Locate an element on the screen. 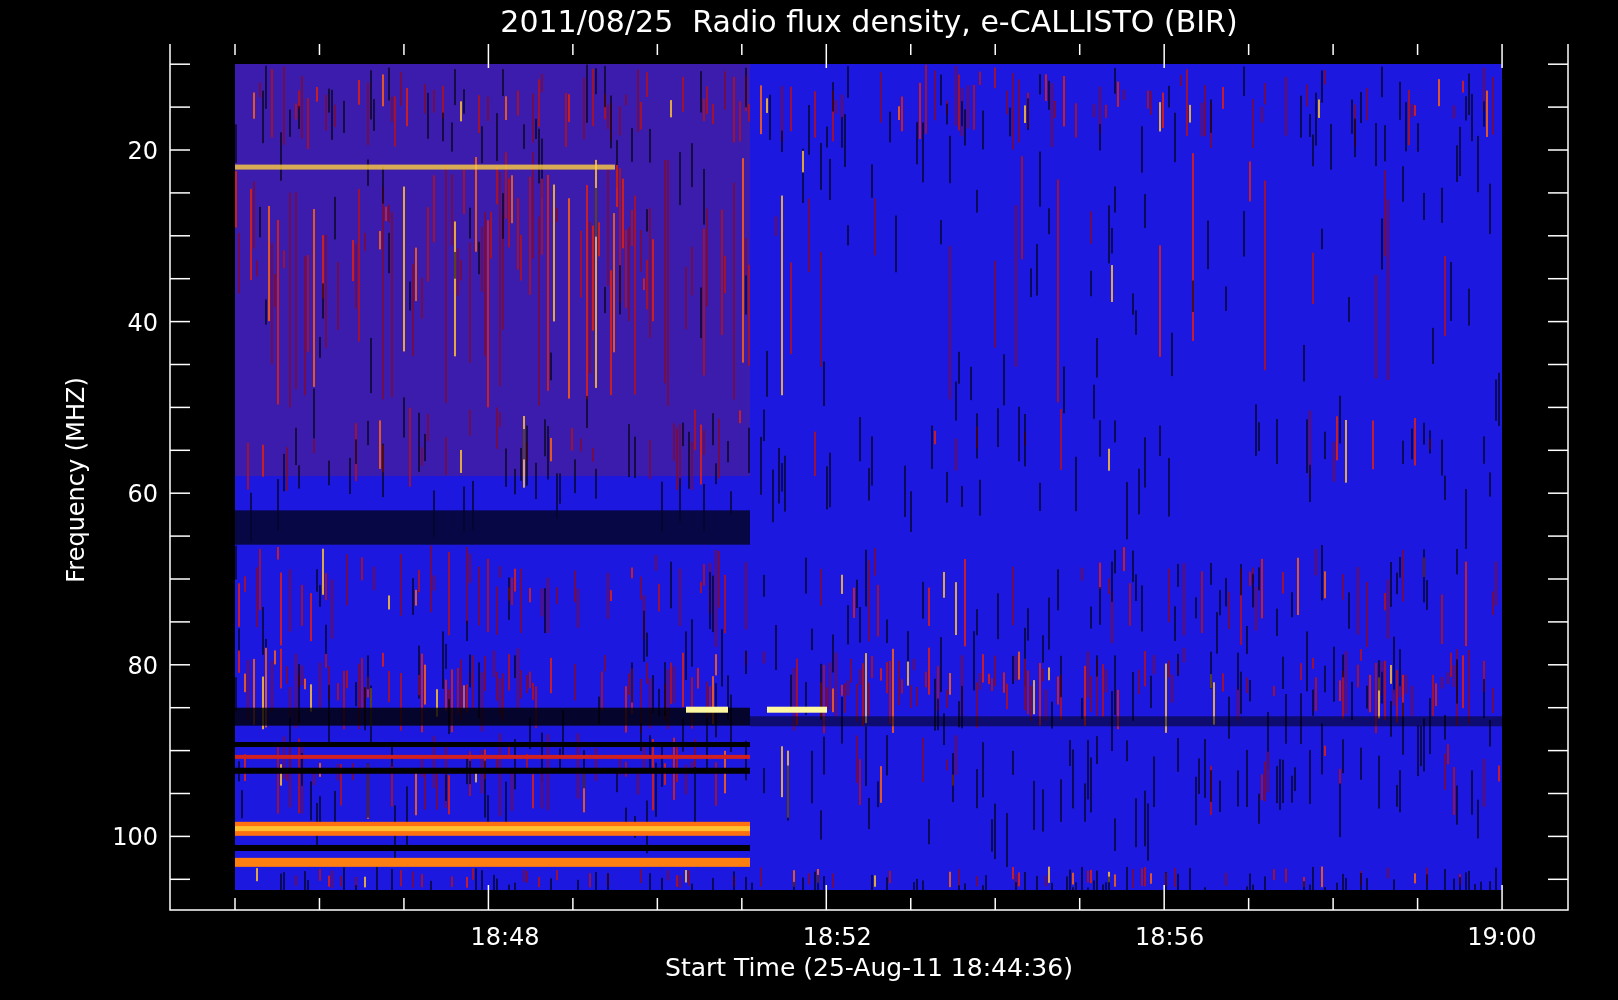 This screenshot has width=1618, height=1000. tick-label: 100 is located at coordinates (135, 837).